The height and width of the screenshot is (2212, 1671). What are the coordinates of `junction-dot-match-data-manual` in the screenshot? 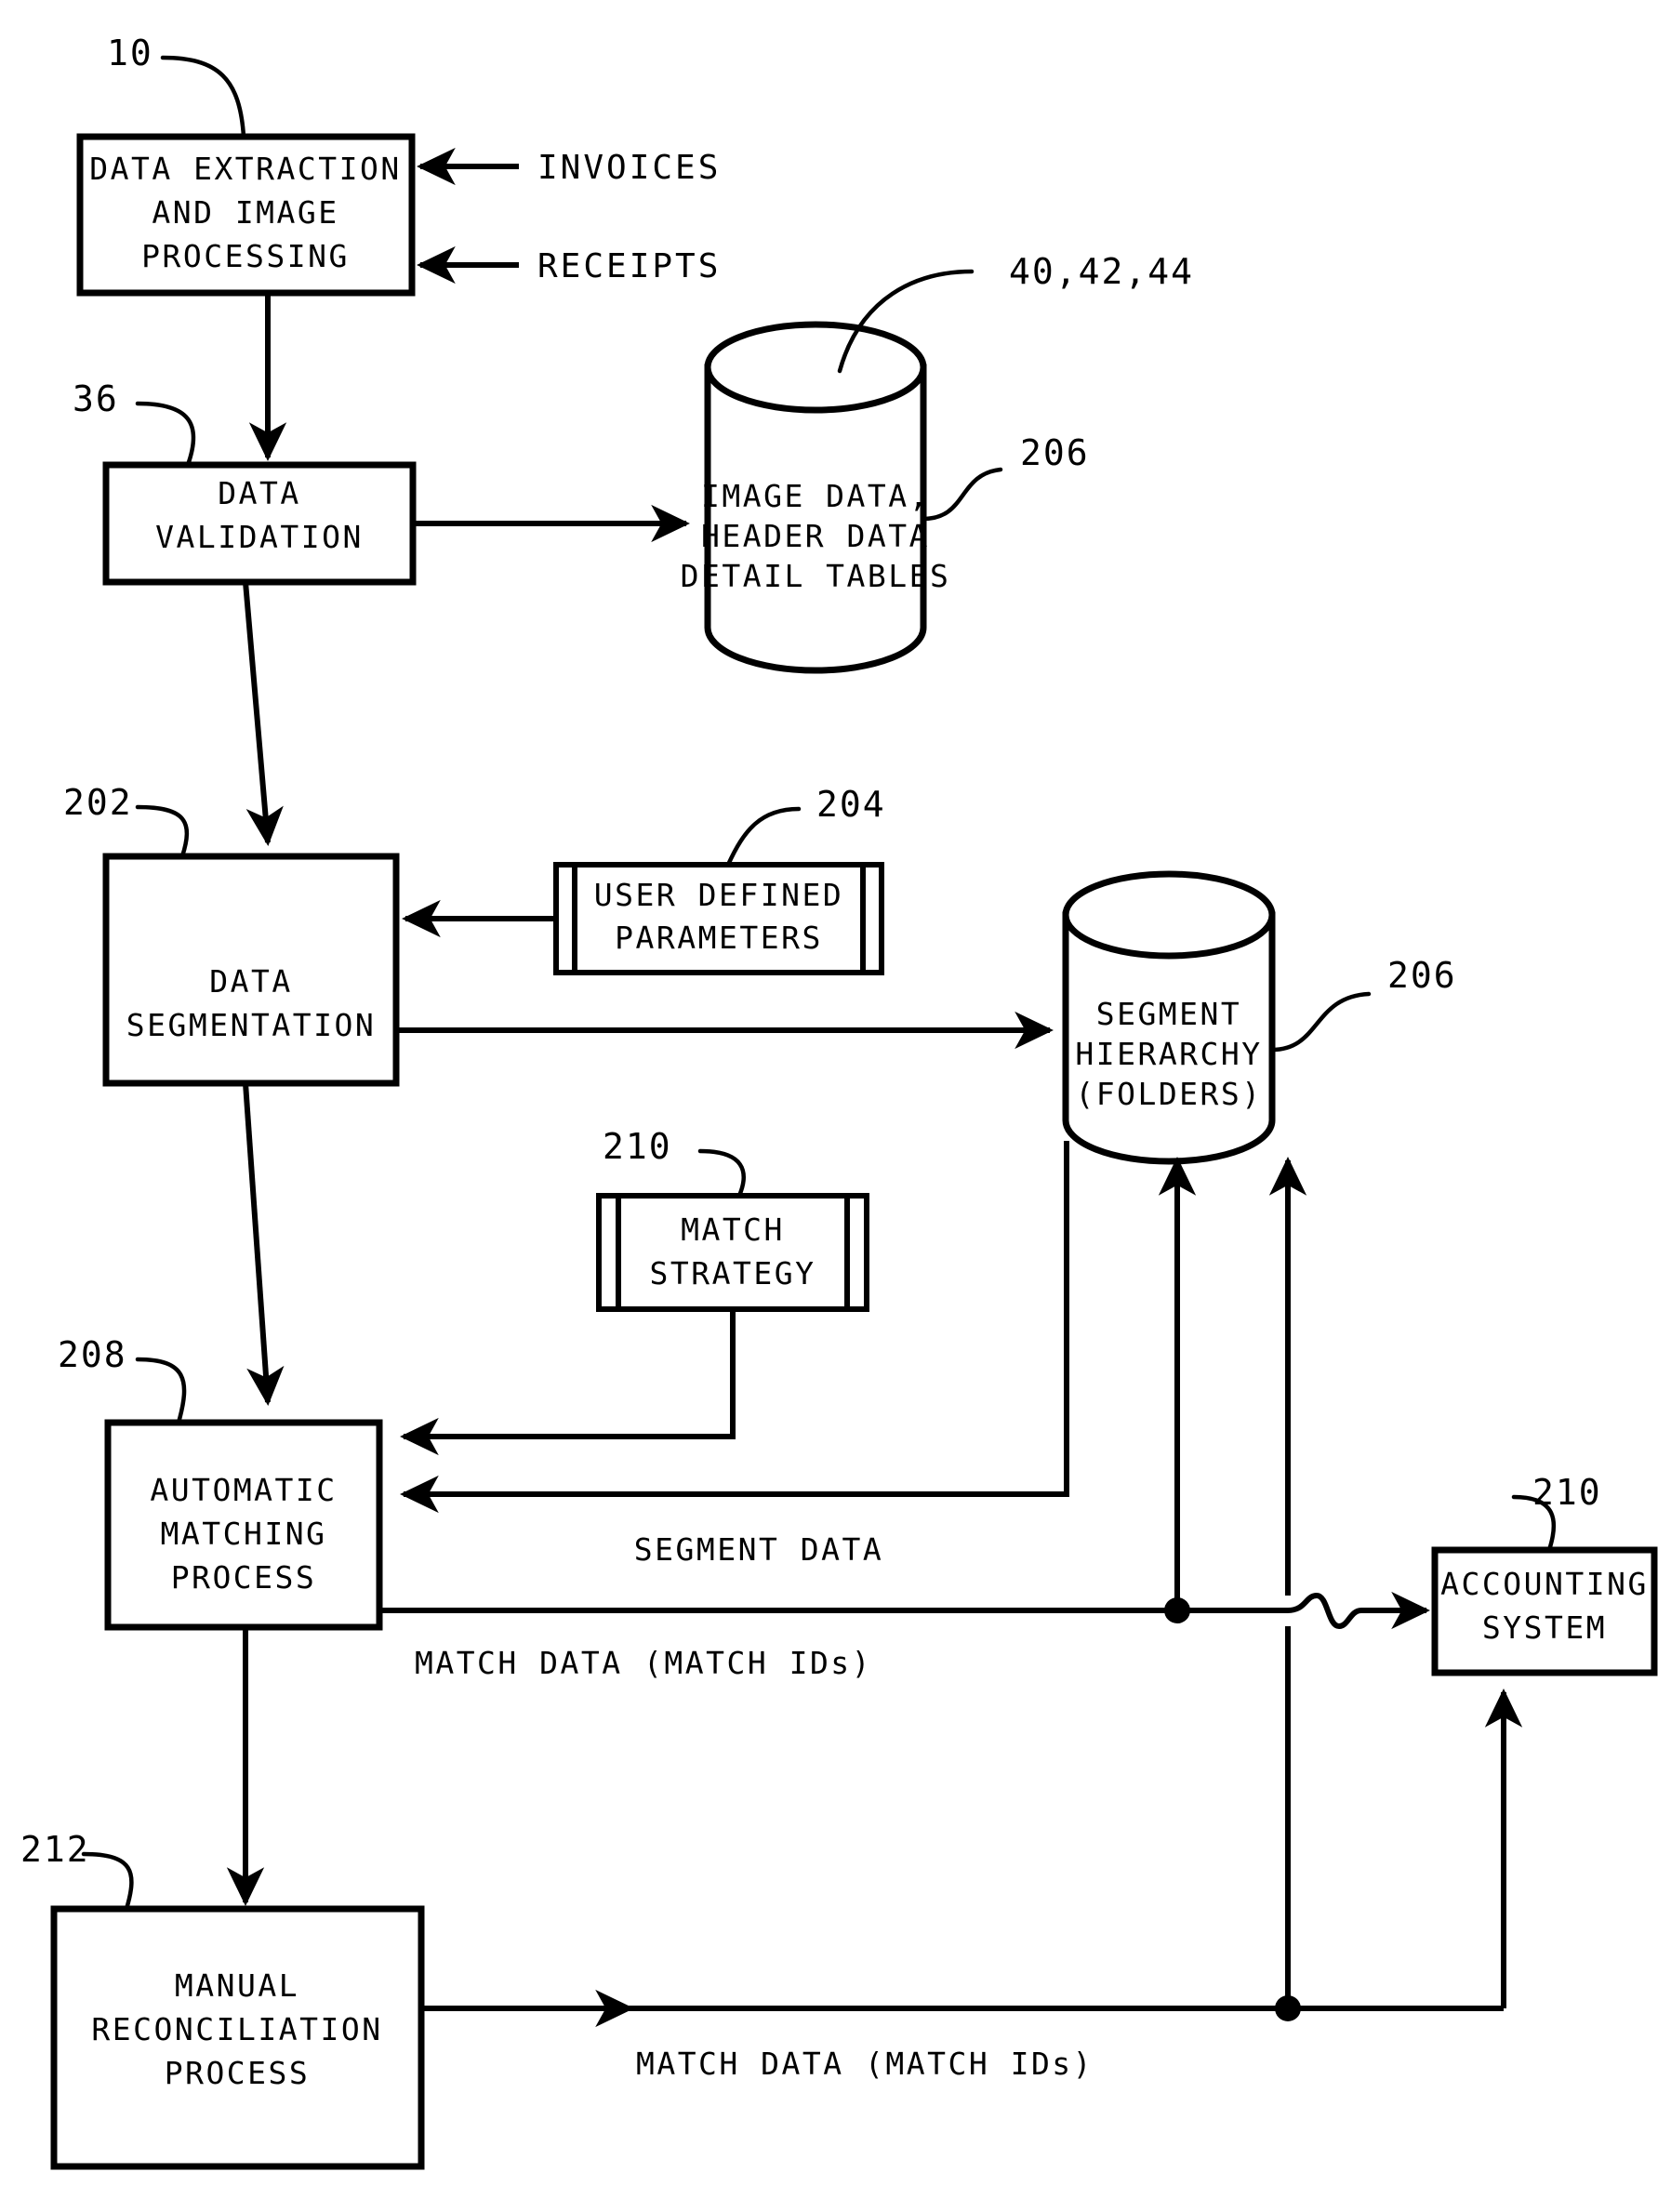 It's located at (1288, 2008).